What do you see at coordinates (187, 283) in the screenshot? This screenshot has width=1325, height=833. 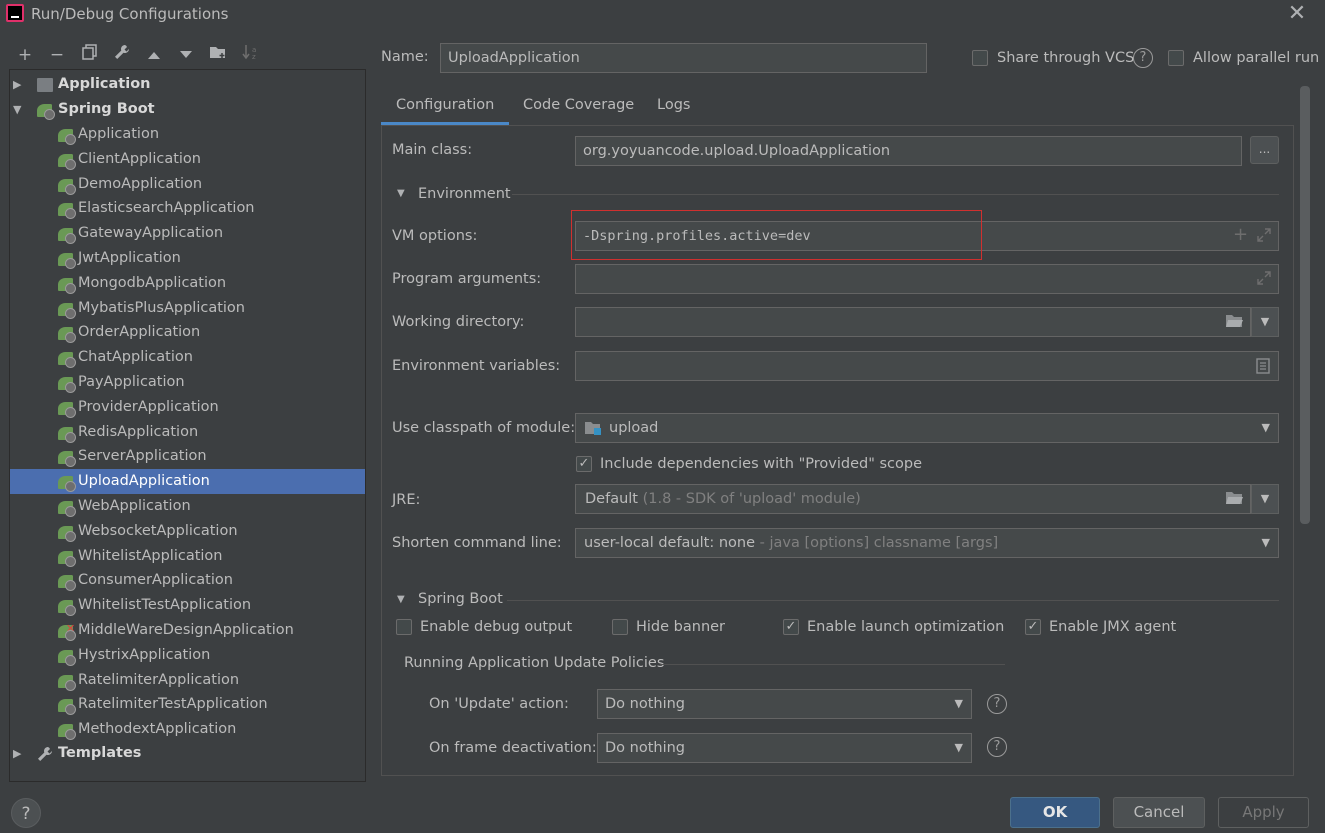 I see `tree-node-config: MongodbApplication` at bounding box center [187, 283].